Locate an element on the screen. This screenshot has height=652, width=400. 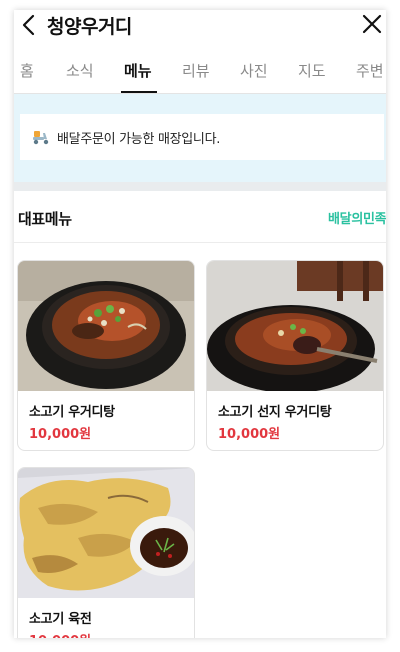
menu-card: 소고기 우거디탕 10,000원 is located at coordinates (106, 355).